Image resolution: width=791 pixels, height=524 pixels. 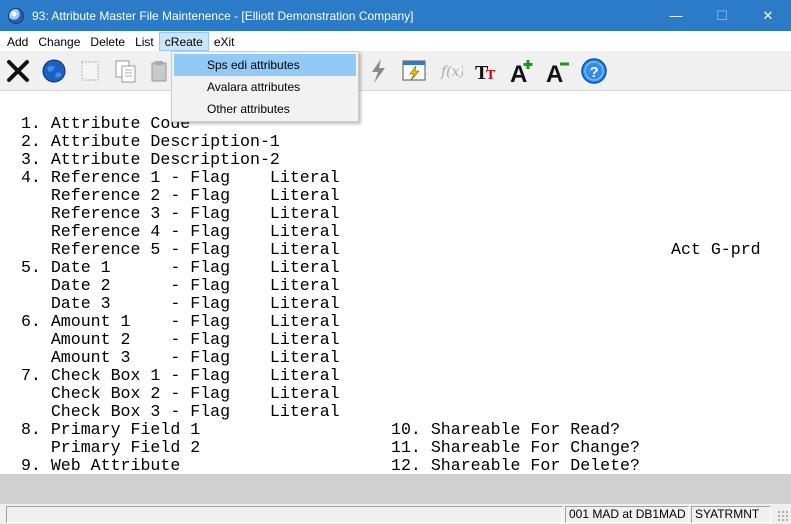 What do you see at coordinates (175, 213) in the screenshot?
I see `field-reference-3: Reference 3 - Flag Literal` at bounding box center [175, 213].